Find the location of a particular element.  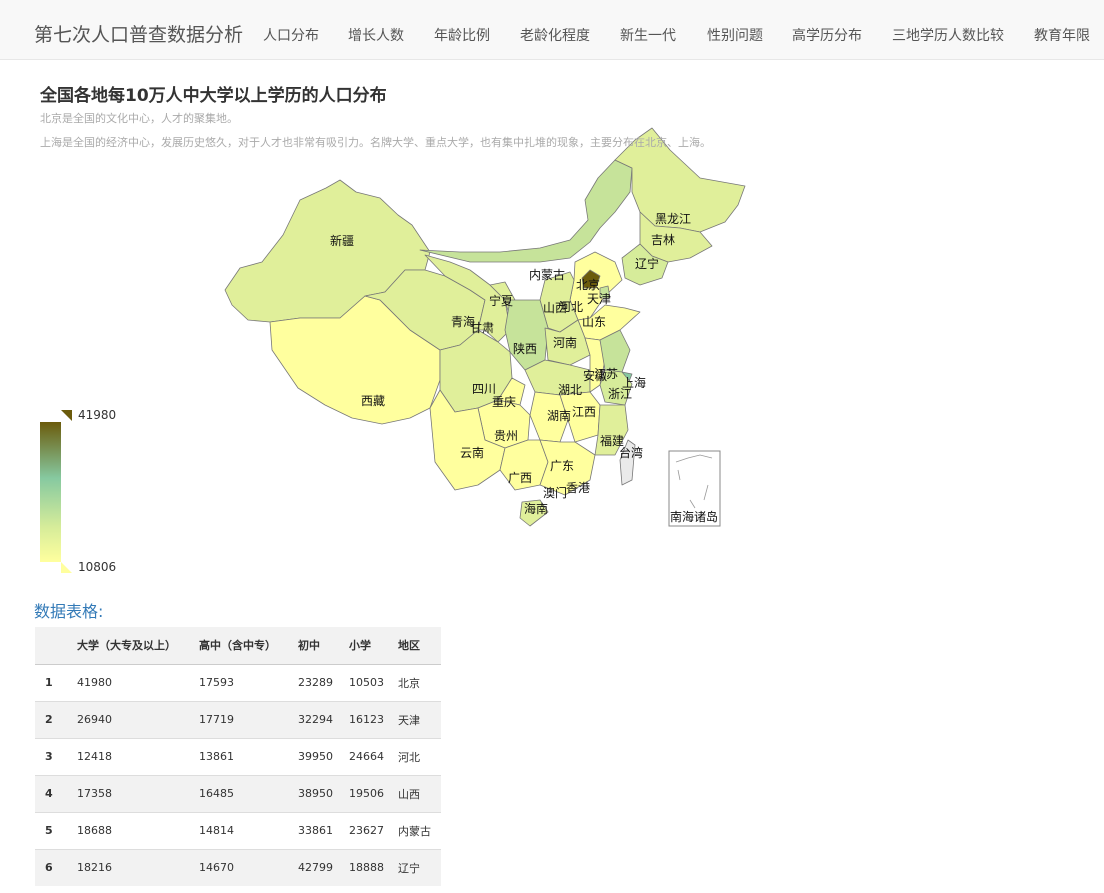

map-label: 河南 is located at coordinates (565, 343).